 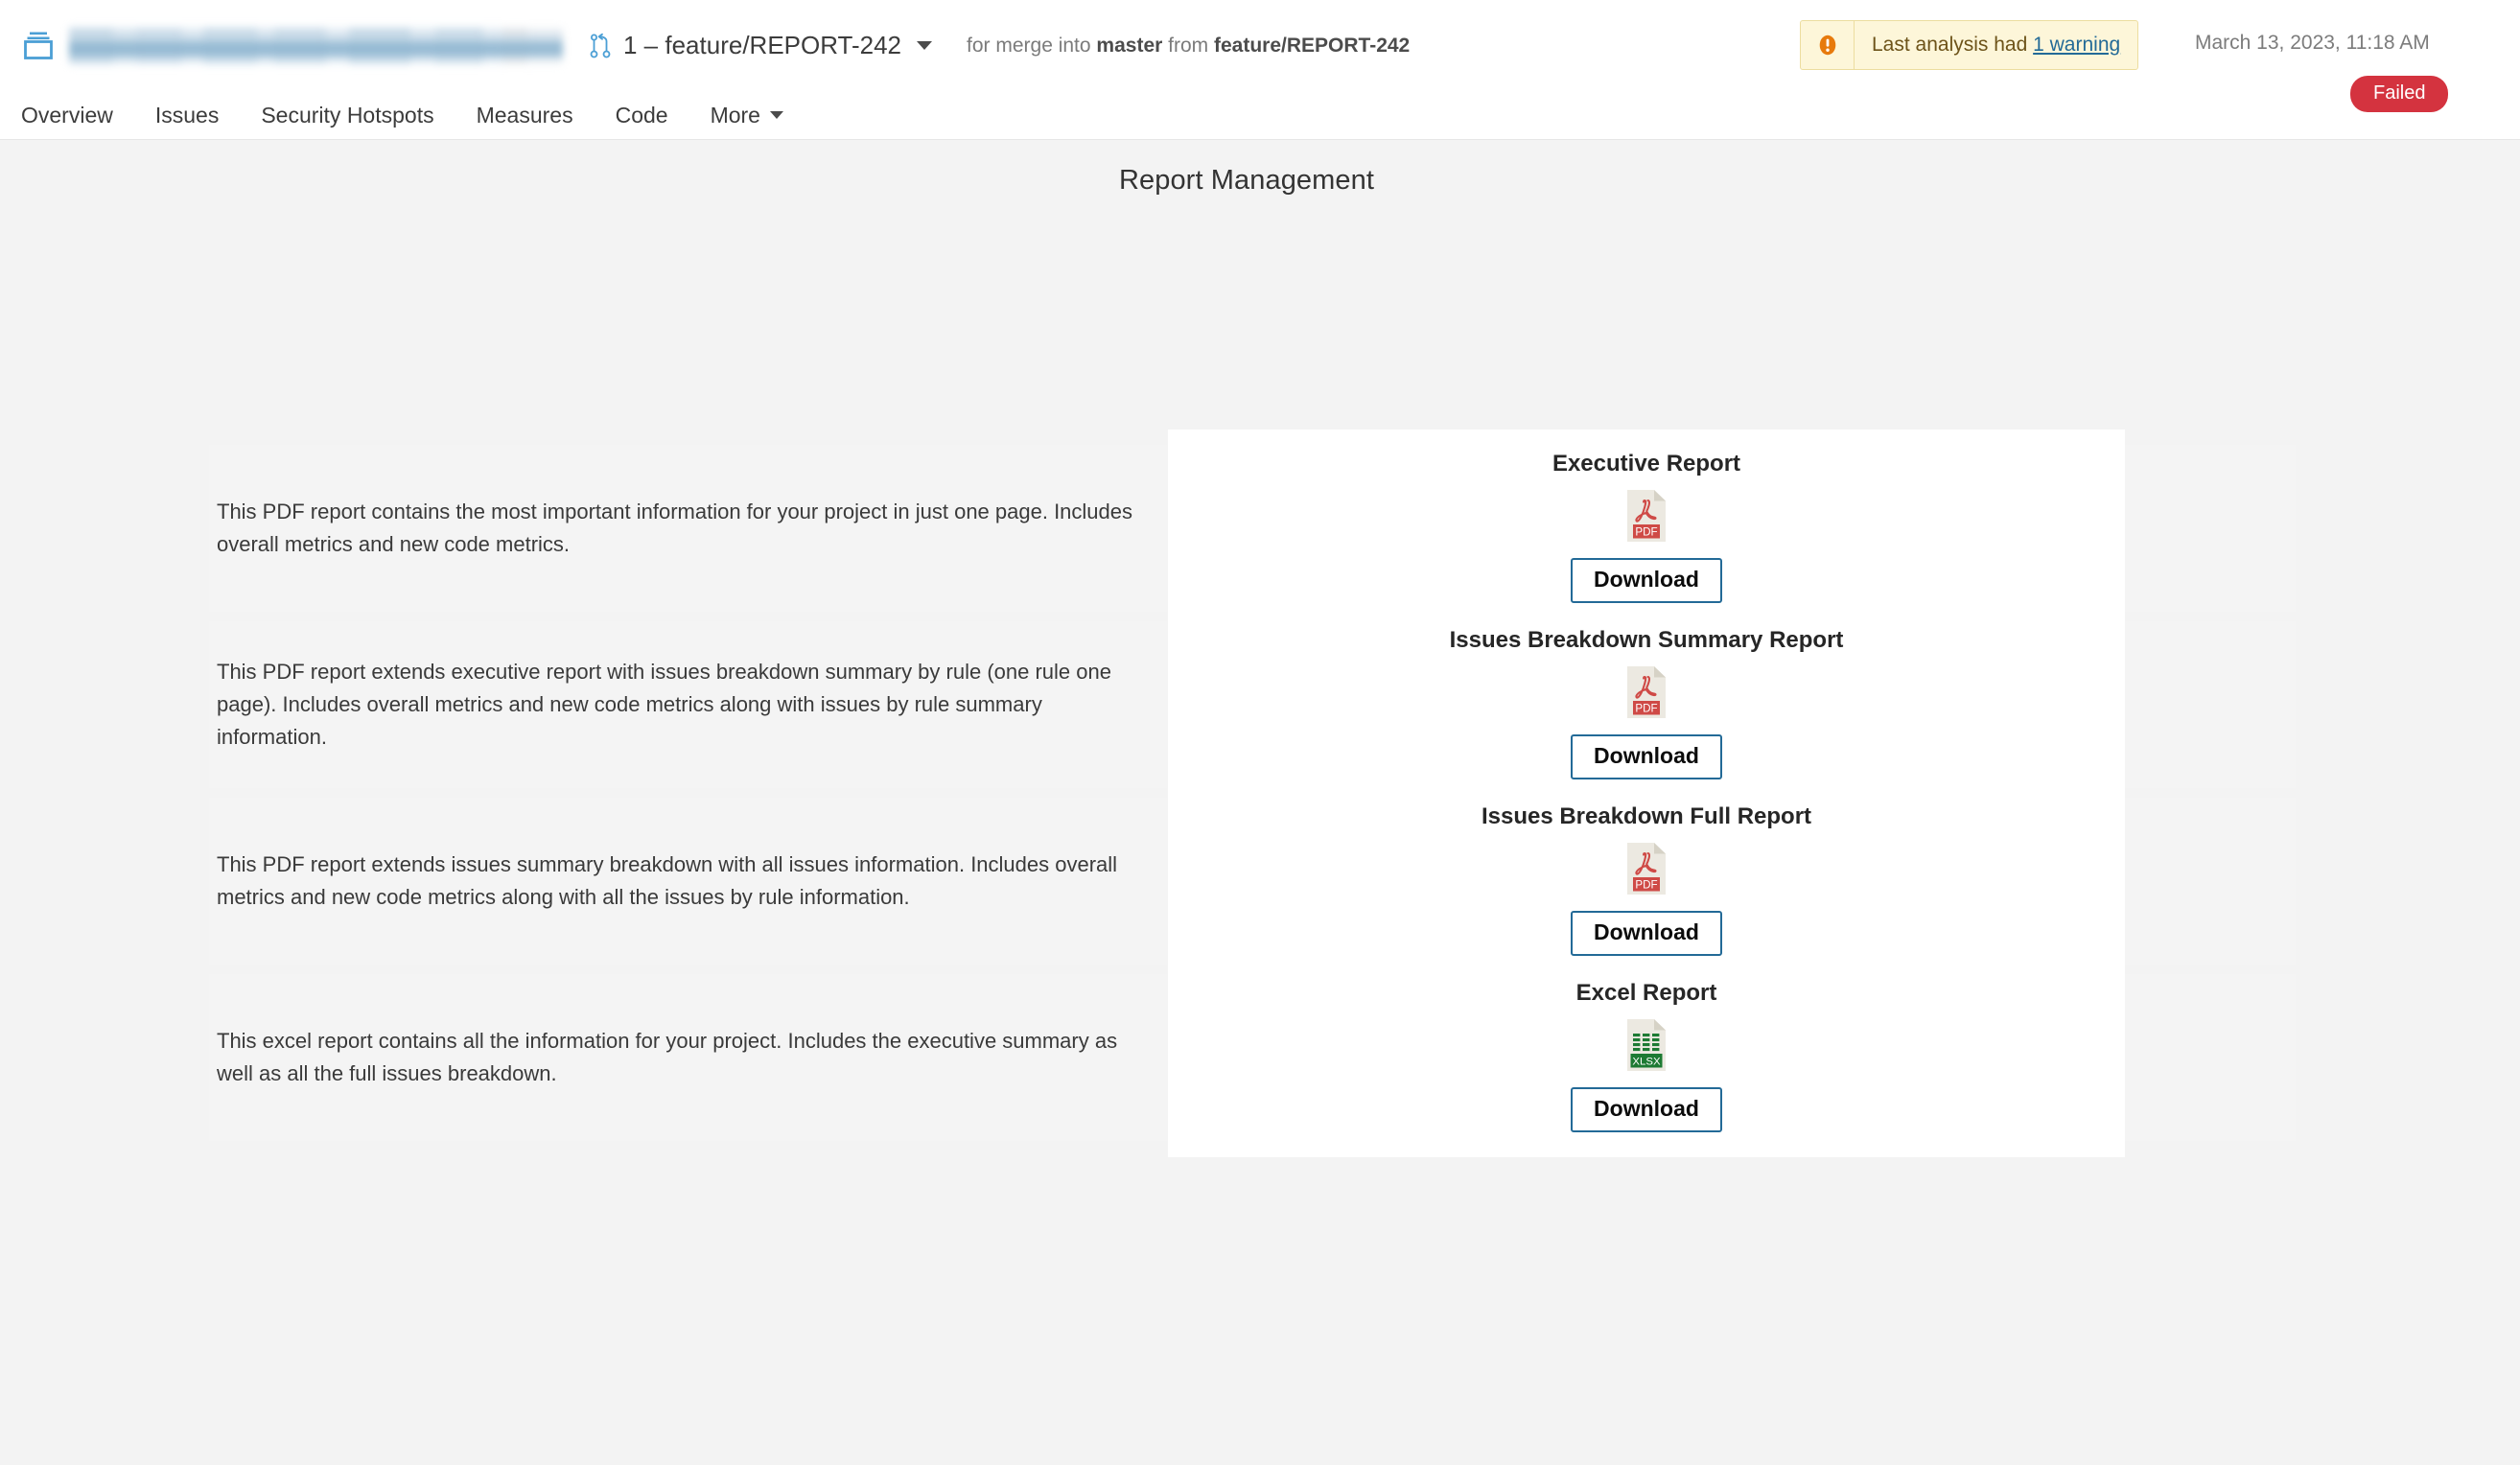 I want to click on tab-security-hotspots: Security Hotspots, so click(x=358, y=116).